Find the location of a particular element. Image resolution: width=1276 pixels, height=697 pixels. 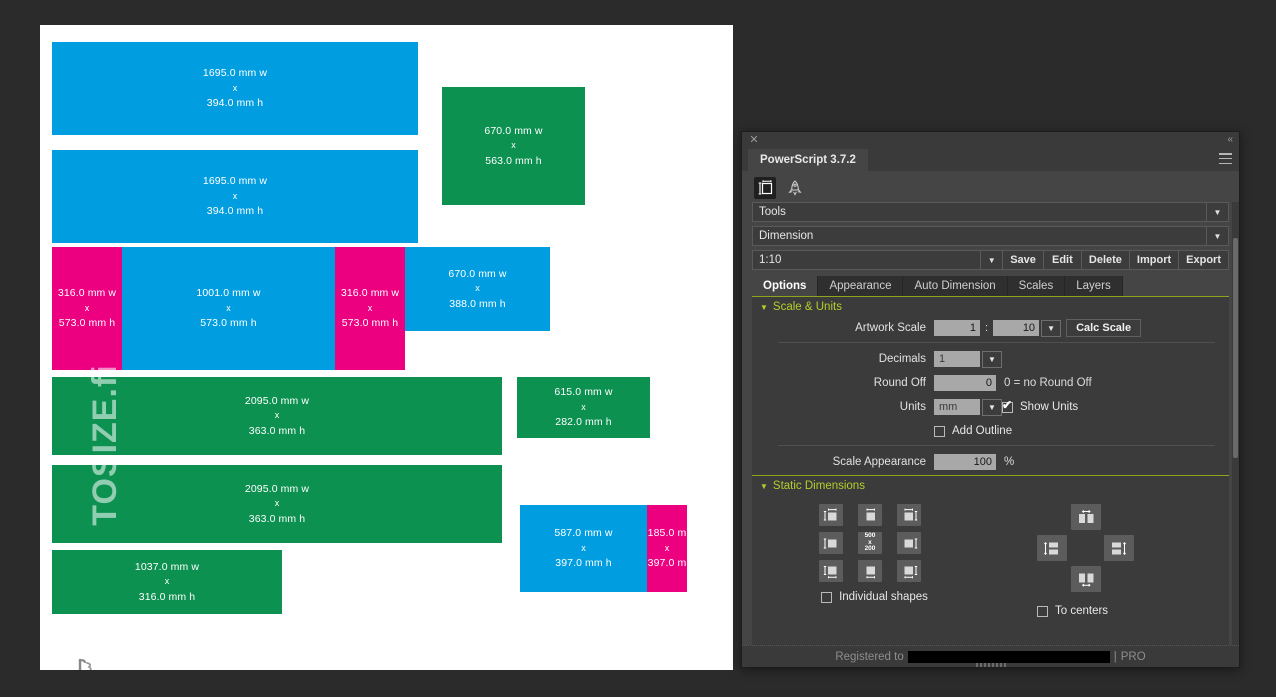

shape-height-label: 397.0 m is located at coordinates (667, 563).